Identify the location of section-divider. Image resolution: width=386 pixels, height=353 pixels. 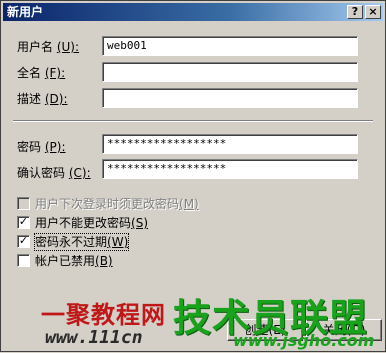
(193, 121).